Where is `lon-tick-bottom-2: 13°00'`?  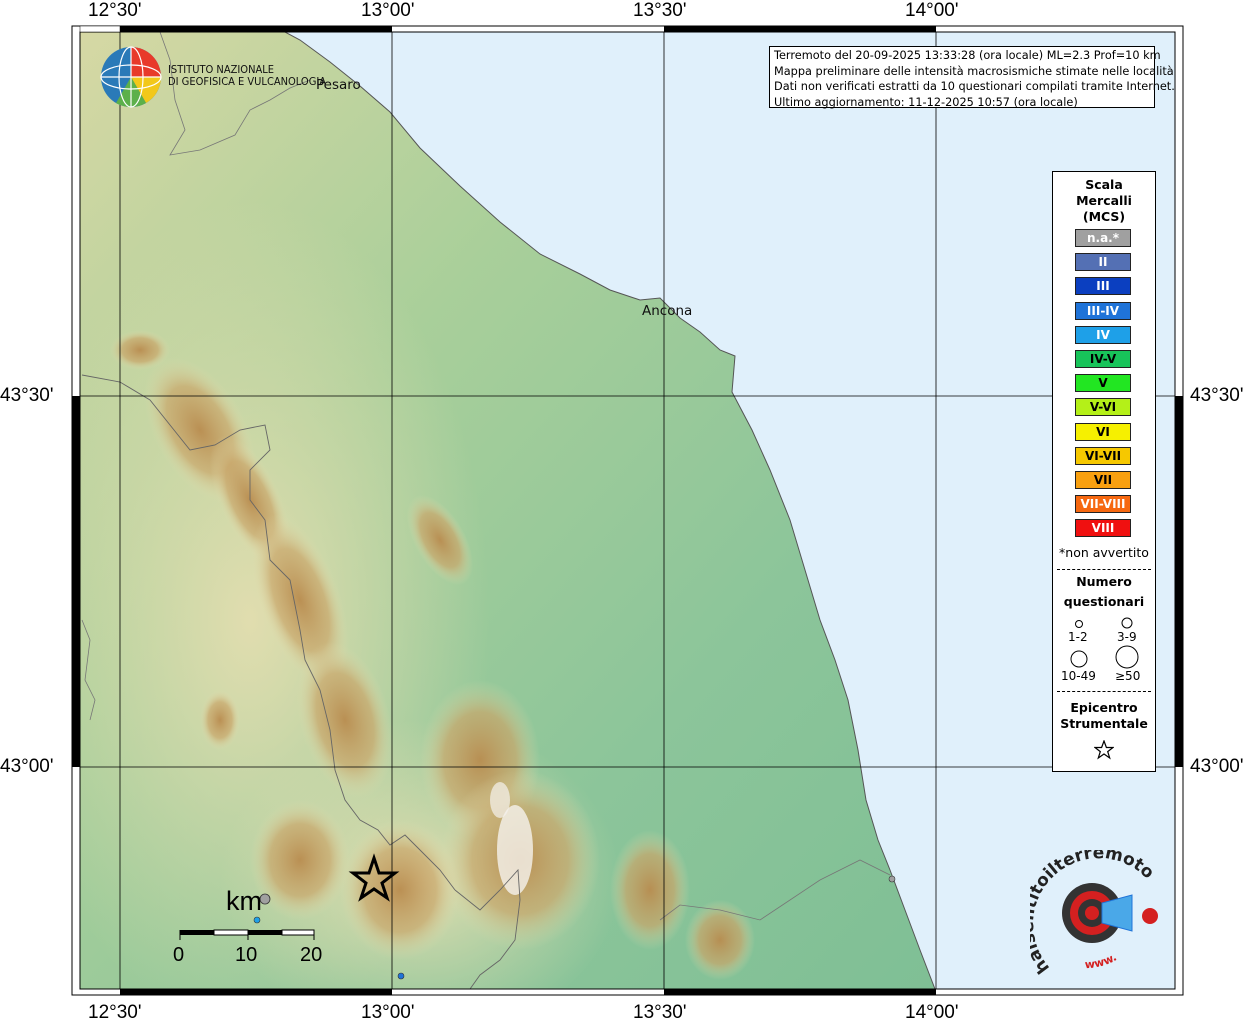
lon-tick-bottom-2: 13°00' is located at coordinates (388, 1012).